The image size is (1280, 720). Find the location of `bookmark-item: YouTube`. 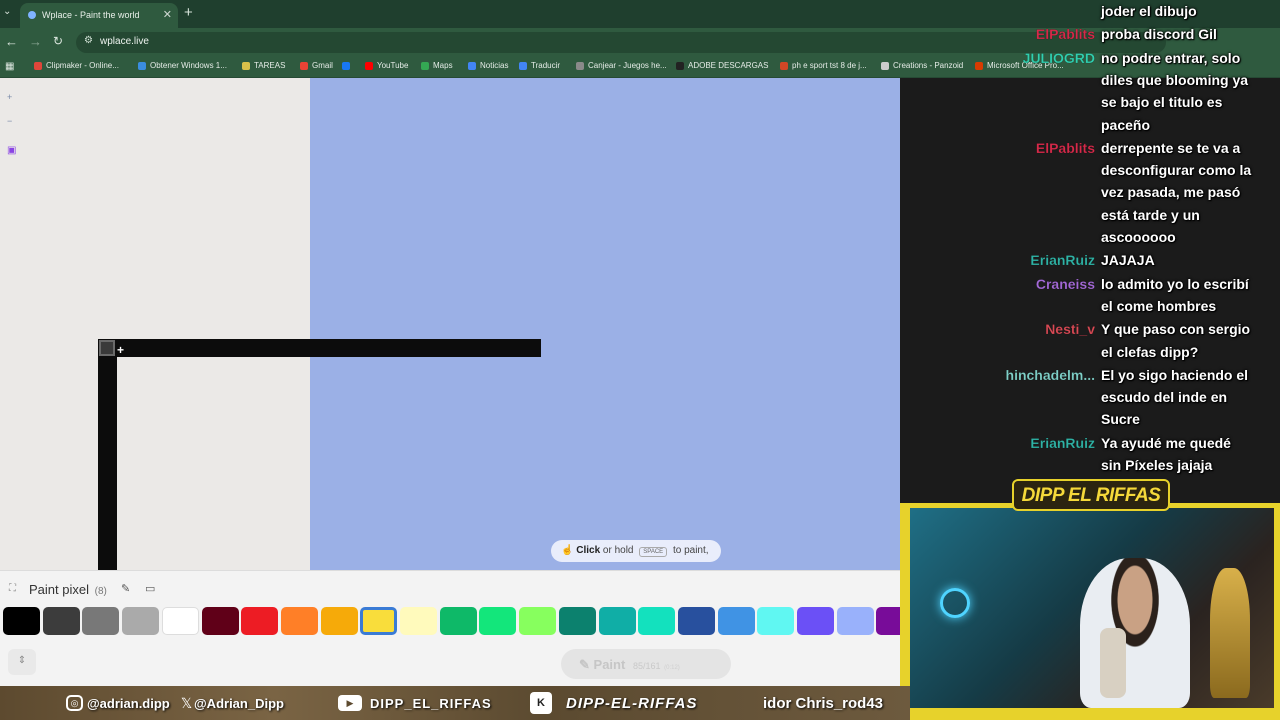

bookmark-item: YouTube is located at coordinates (386, 68).